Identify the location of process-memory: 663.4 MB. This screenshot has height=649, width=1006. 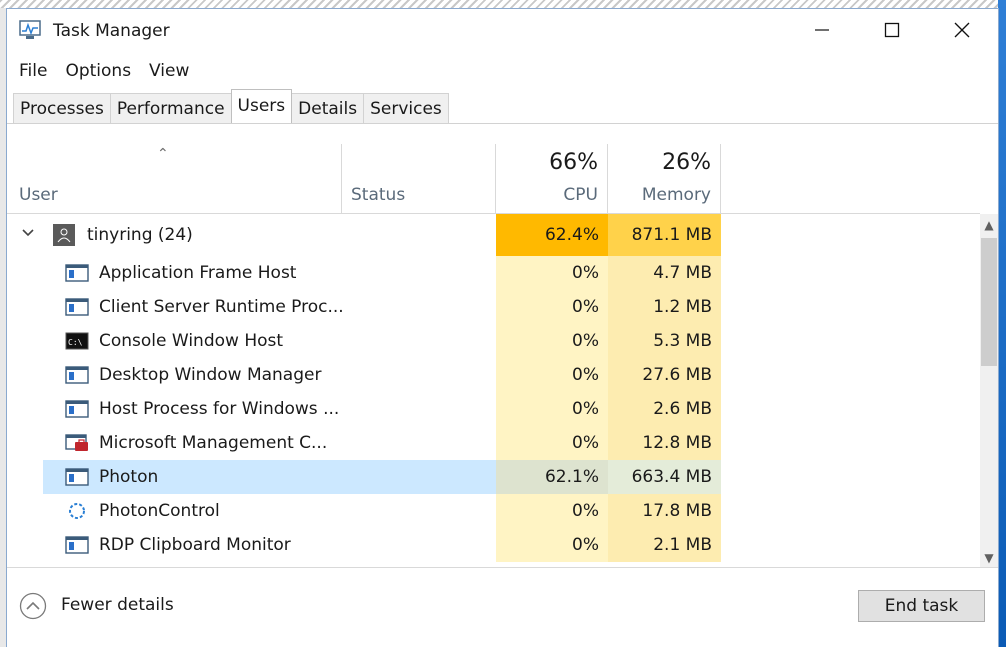
(664, 477).